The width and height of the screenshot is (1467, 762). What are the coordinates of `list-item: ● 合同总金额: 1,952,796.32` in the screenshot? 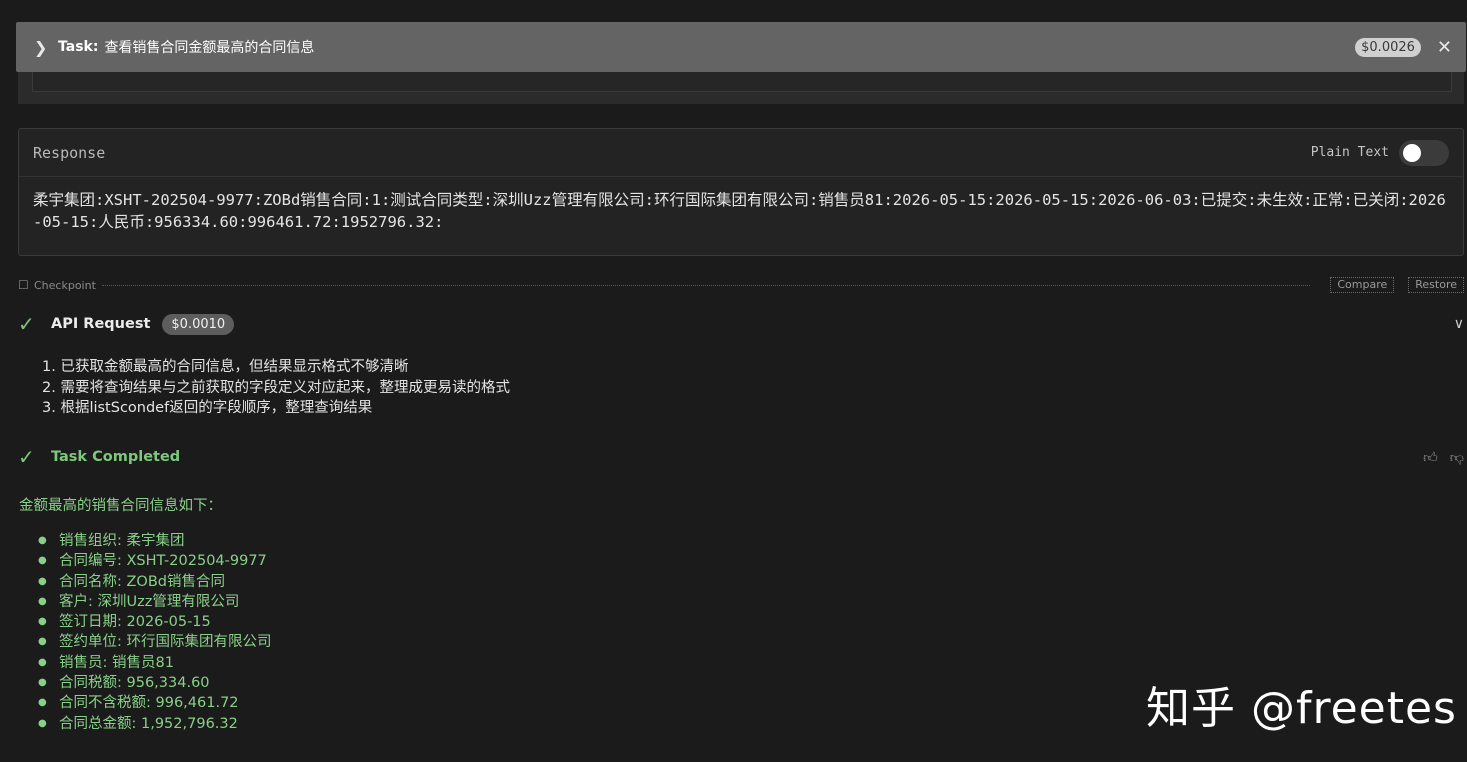 It's located at (155, 724).